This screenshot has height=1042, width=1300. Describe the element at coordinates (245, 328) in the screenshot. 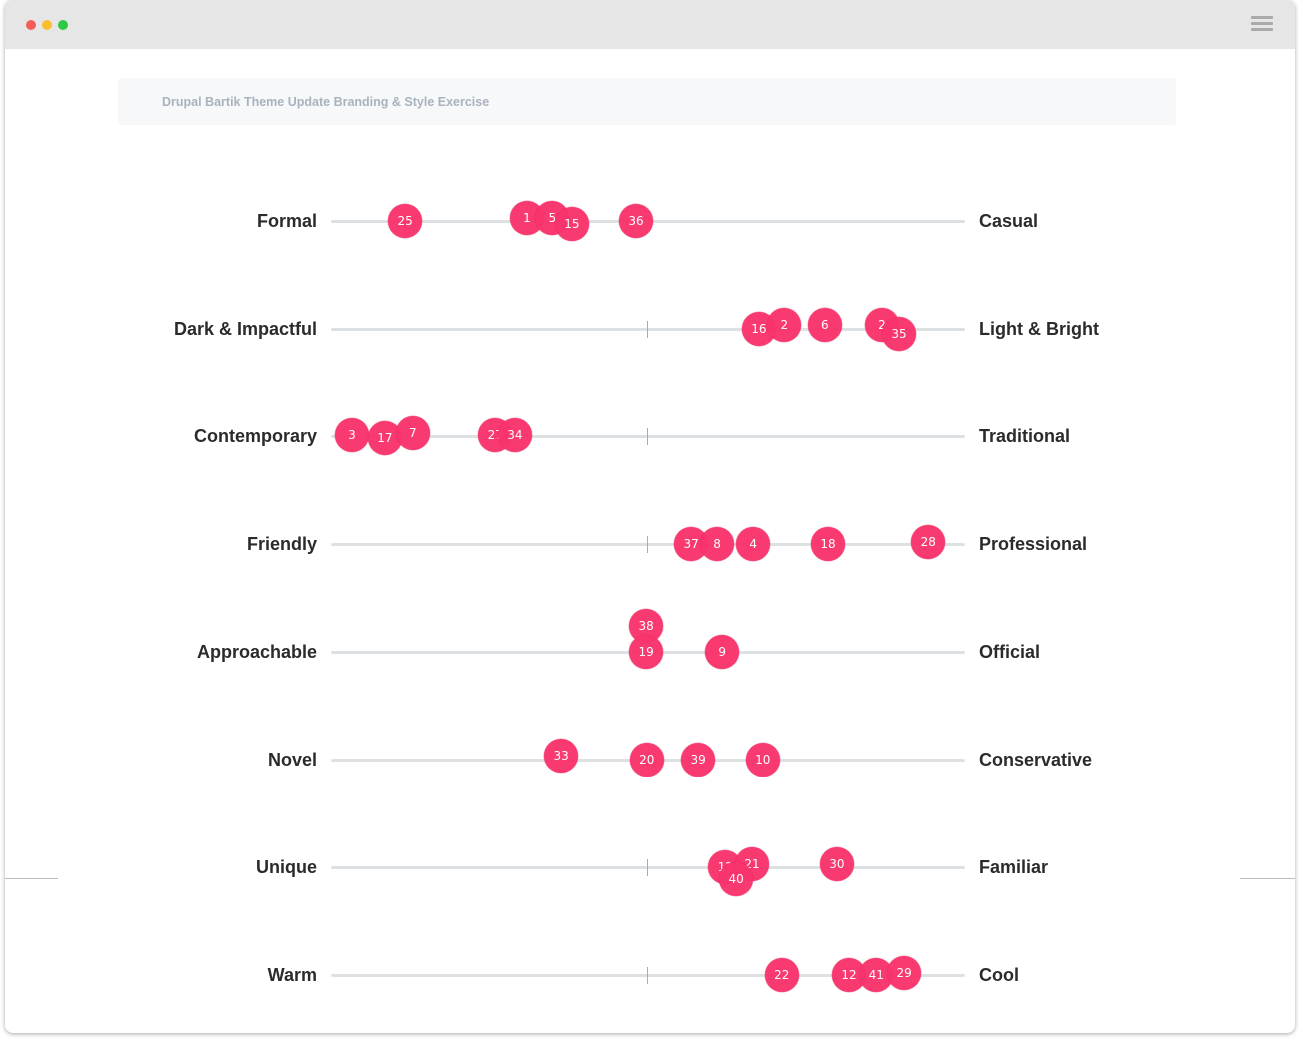

I see `scale-left-label: Dark & Impactful` at that location.